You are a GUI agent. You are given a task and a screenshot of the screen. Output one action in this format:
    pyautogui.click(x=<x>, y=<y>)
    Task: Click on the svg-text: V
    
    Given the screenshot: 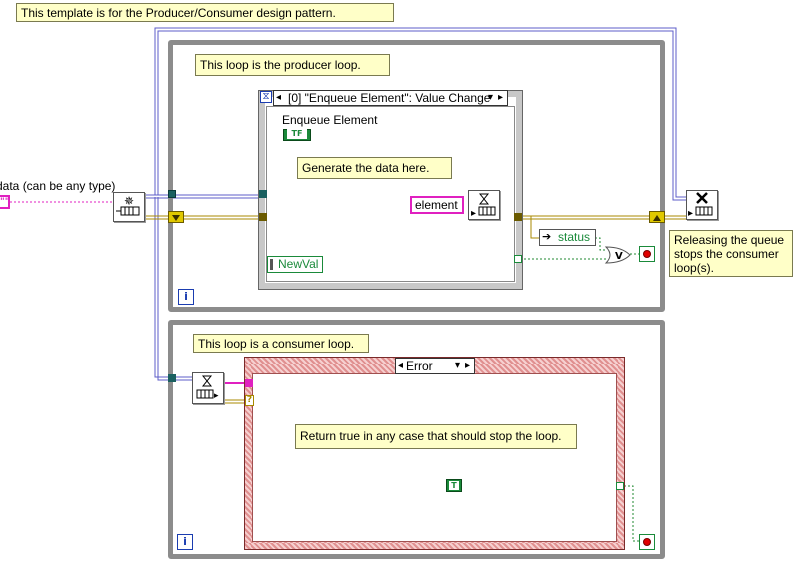 What is the action you would take?
    pyautogui.click(x=619, y=256)
    